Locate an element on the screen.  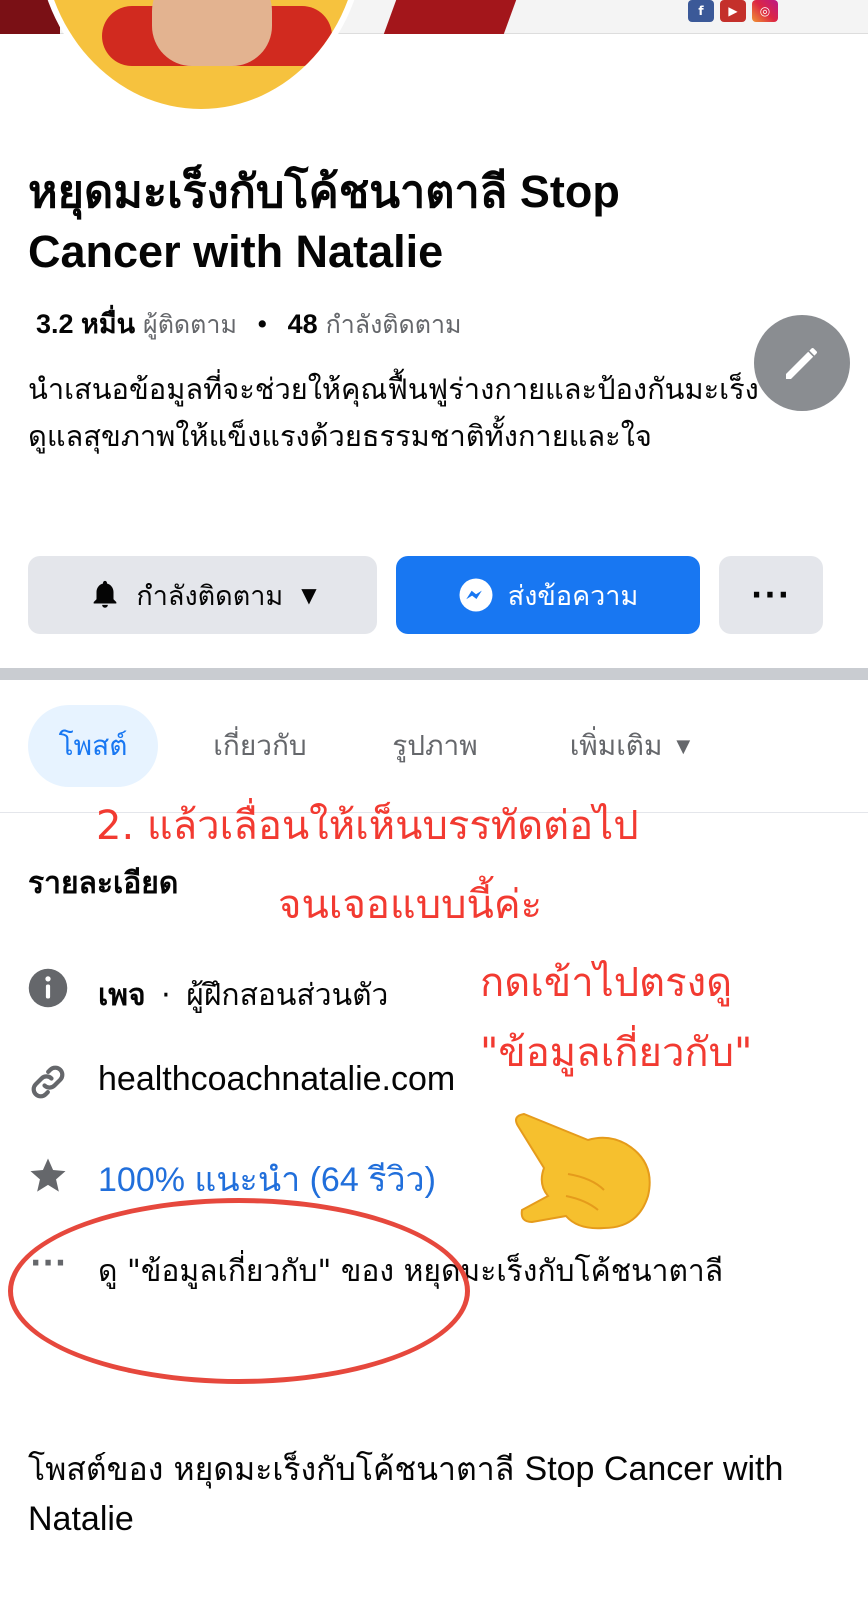
followers-count: 3.2 หมื่น is located at coordinates (86, 324).